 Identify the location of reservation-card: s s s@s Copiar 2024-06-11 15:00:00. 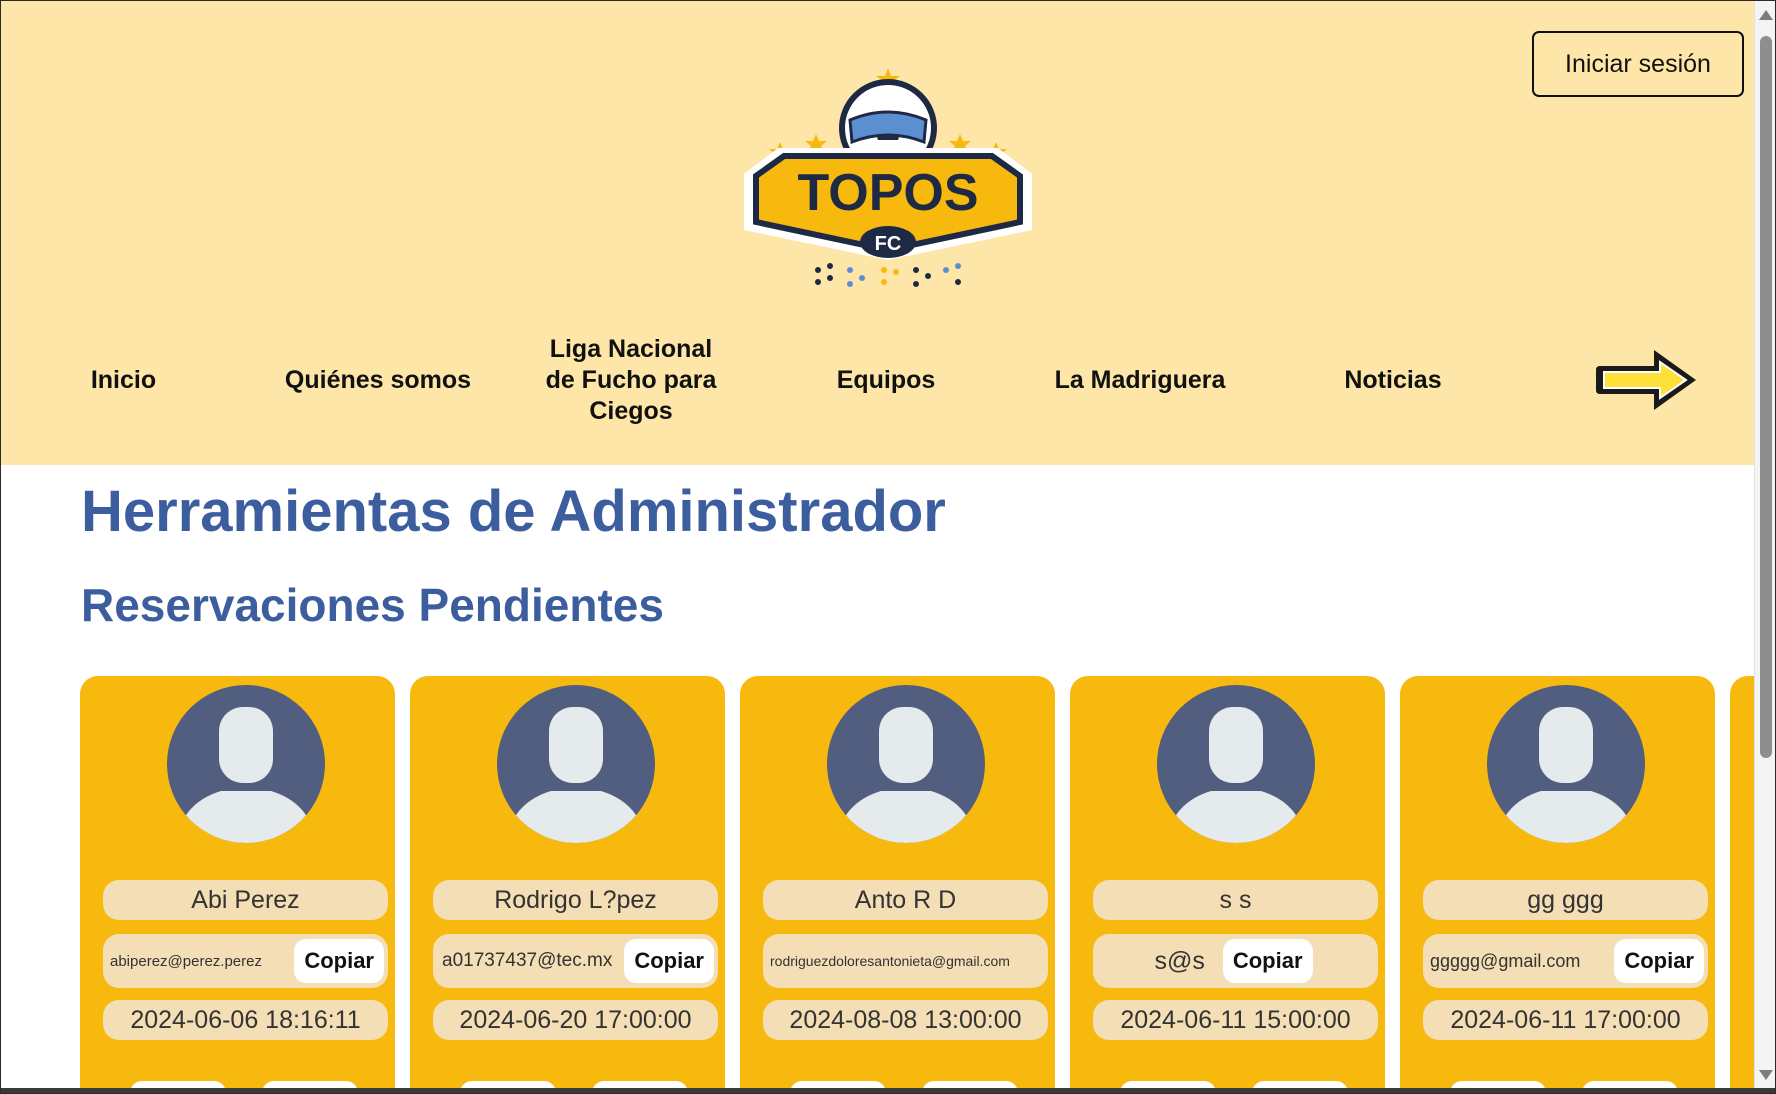
(1227, 882).